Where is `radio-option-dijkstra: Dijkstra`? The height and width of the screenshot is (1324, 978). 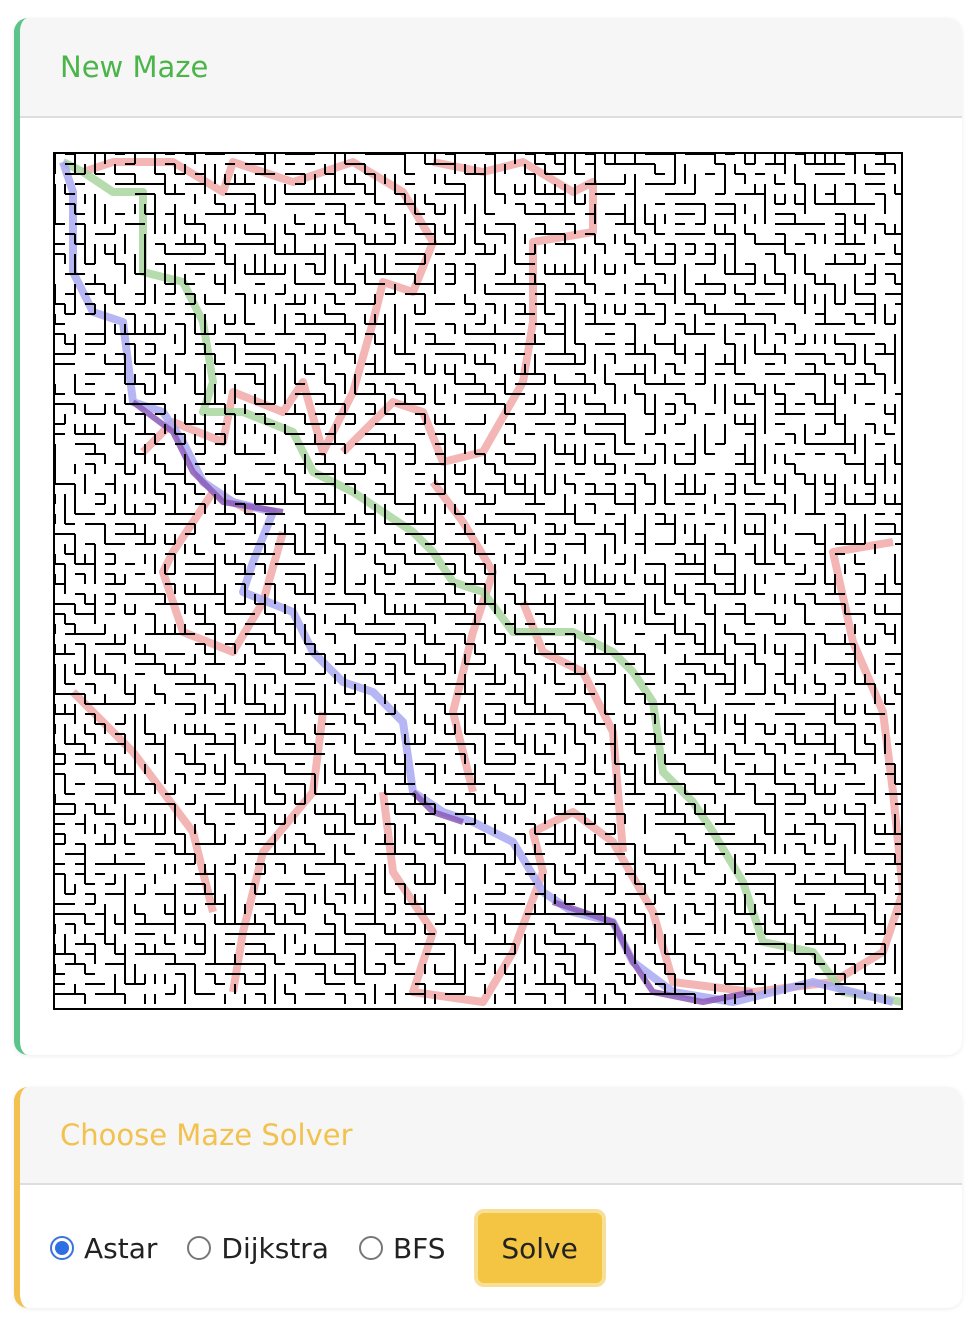 radio-option-dijkstra: Dijkstra is located at coordinates (258, 1248).